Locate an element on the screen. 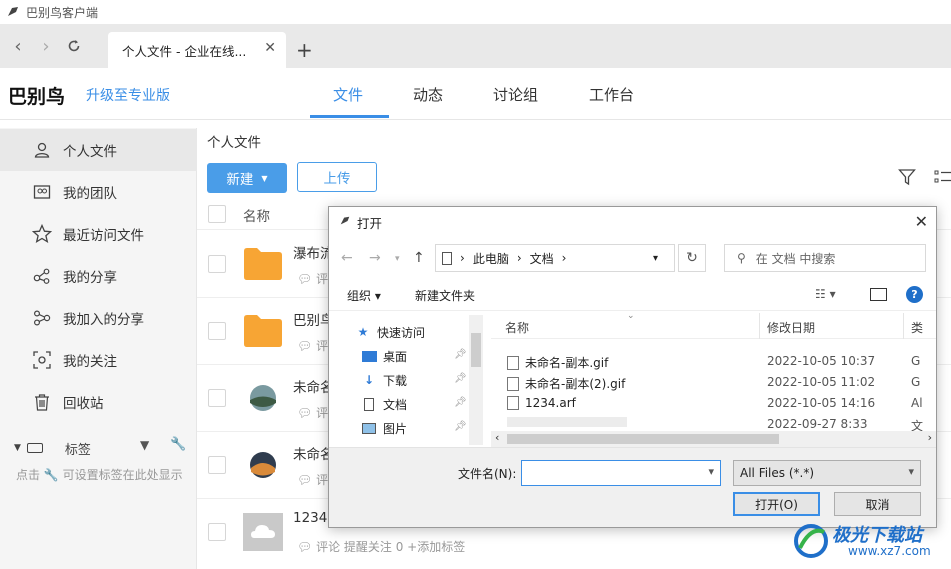  file-date: 2022-10-05 11:02 is located at coordinates (821, 382).